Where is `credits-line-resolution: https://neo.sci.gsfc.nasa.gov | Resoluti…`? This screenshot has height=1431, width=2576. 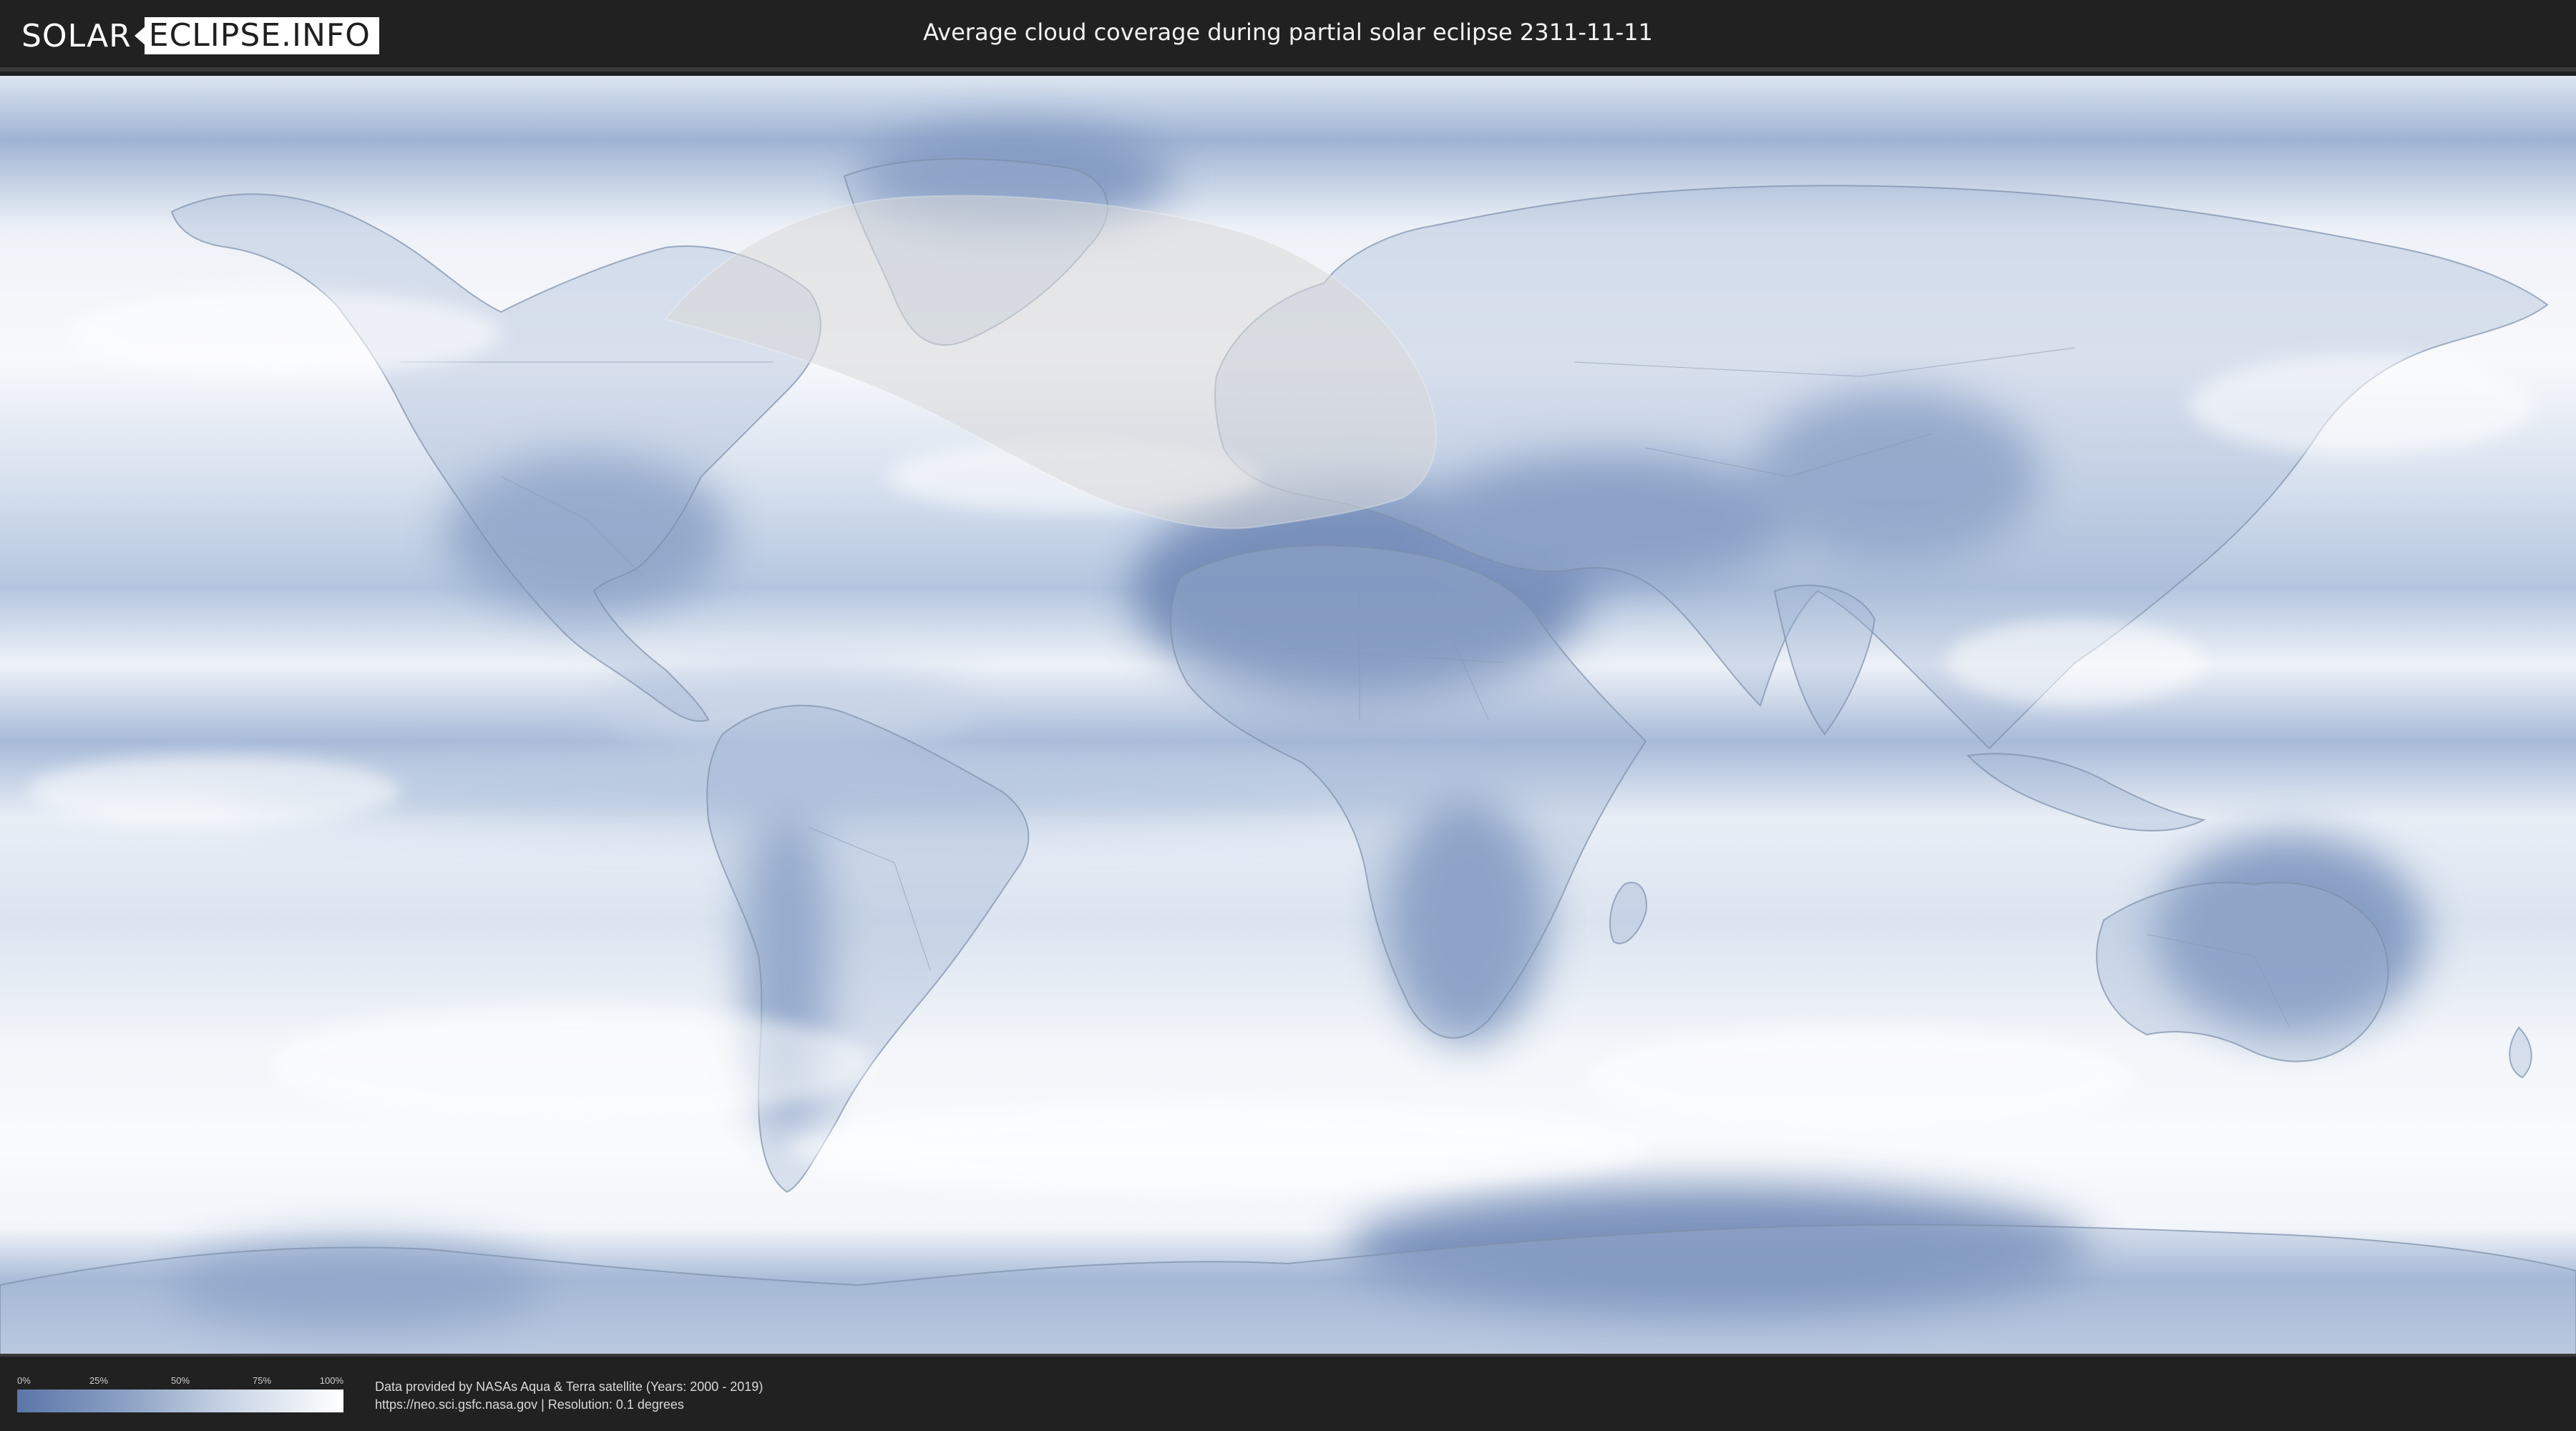 credits-line-resolution: https://neo.sci.gsfc.nasa.gov | Resoluti… is located at coordinates (529, 1404).